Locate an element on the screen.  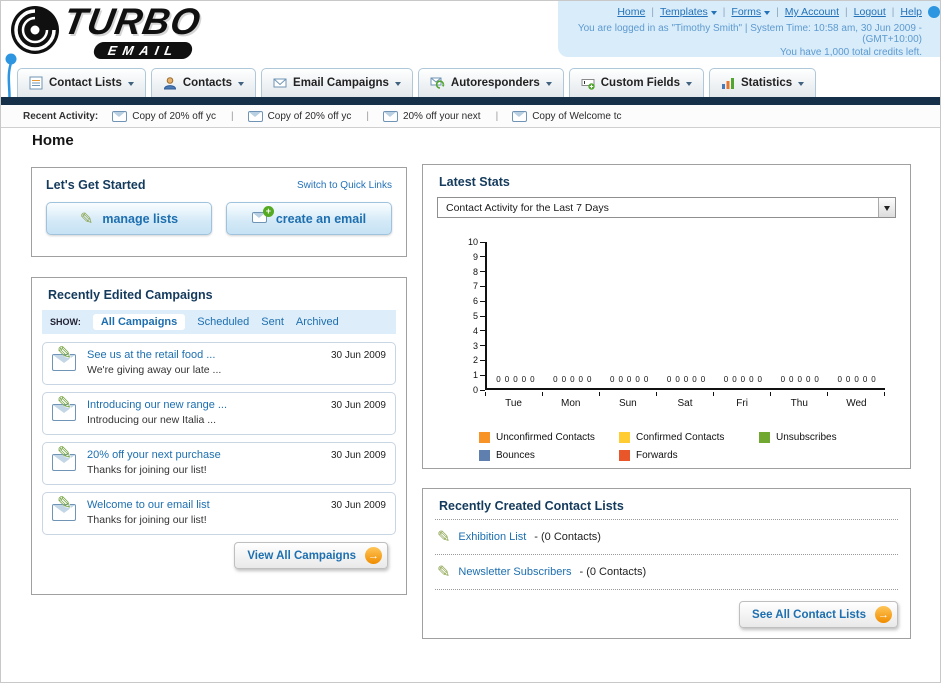
contact-lists-panel-title: Recently Created Contact Lists is located at coordinates (531, 506).